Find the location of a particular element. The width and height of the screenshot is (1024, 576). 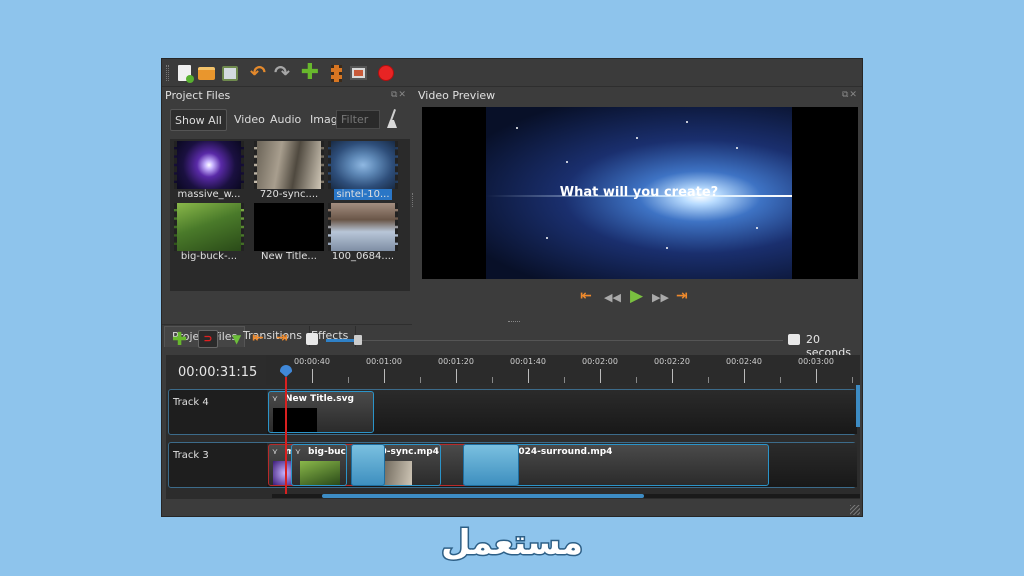

rewind-icon: ◀◀ is located at coordinates (612, 298).